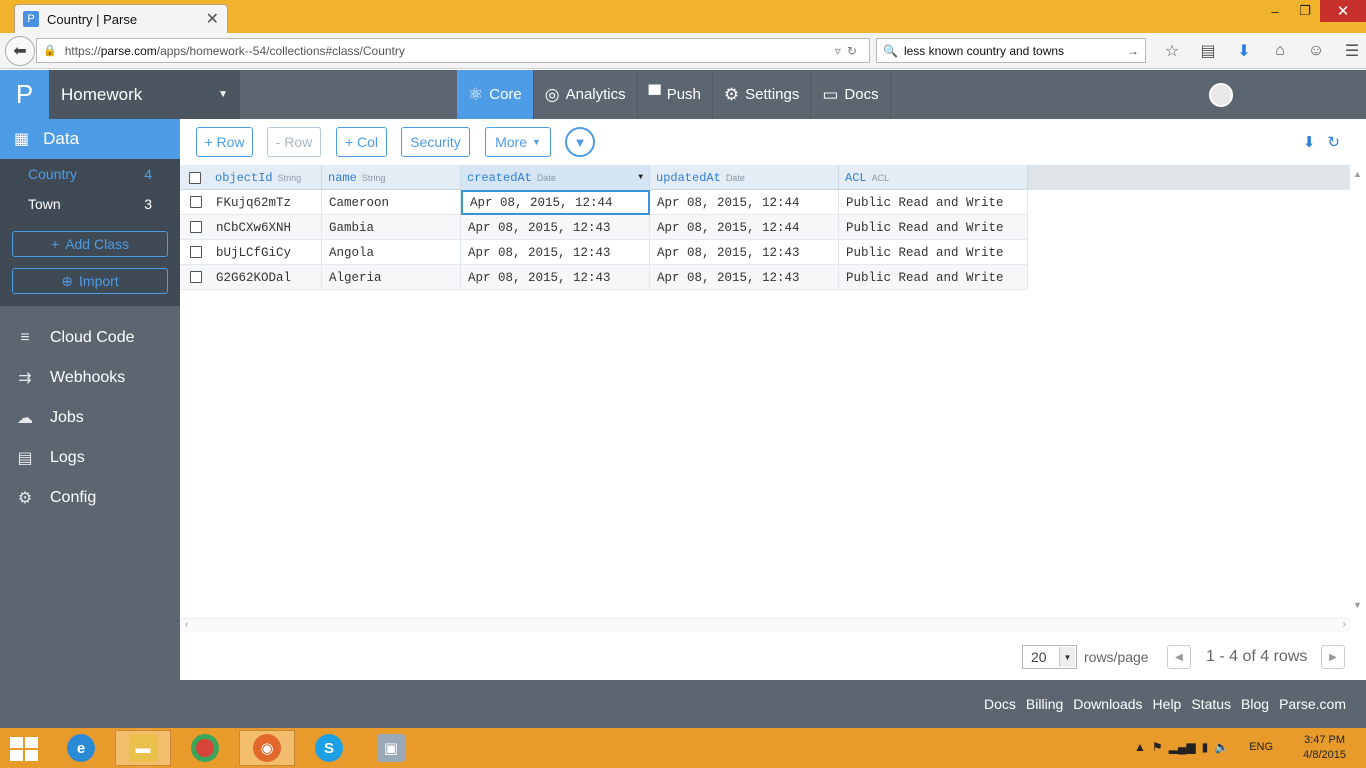 The image size is (1366, 768). I want to click on horizontal-scrollbar: ‹ ›, so click(765, 625).